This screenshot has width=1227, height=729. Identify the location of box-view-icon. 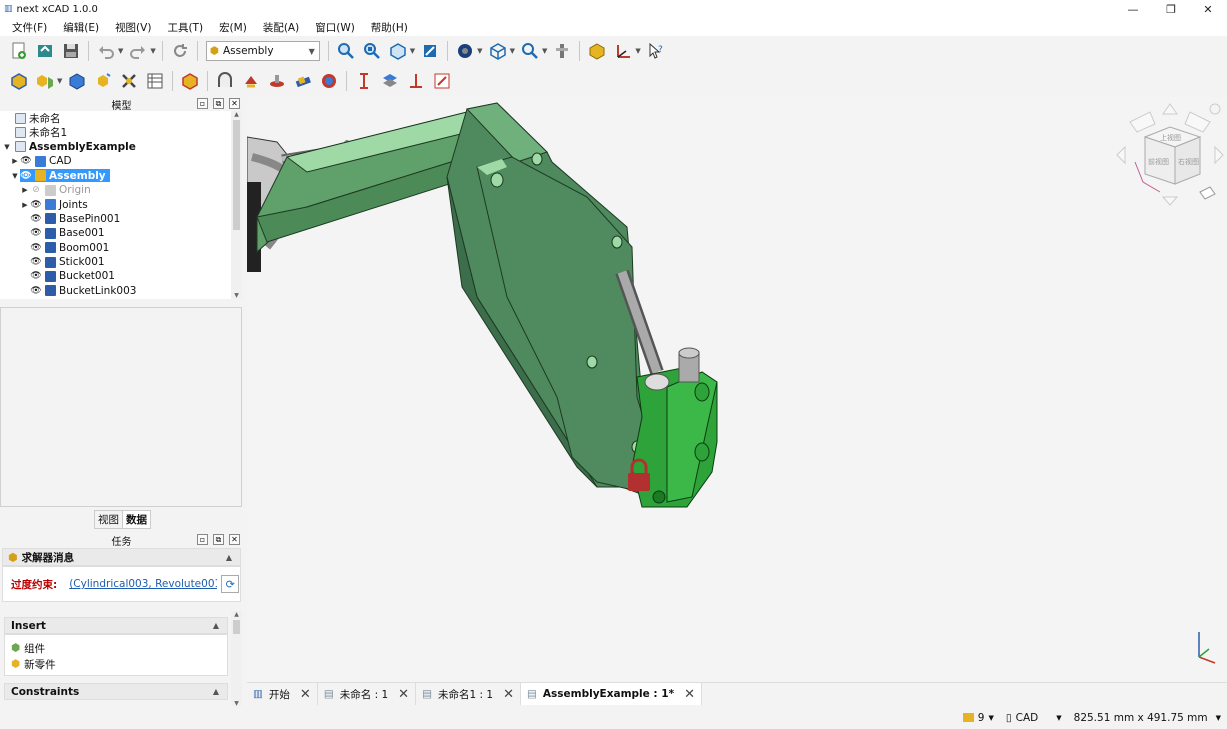
(498, 51).